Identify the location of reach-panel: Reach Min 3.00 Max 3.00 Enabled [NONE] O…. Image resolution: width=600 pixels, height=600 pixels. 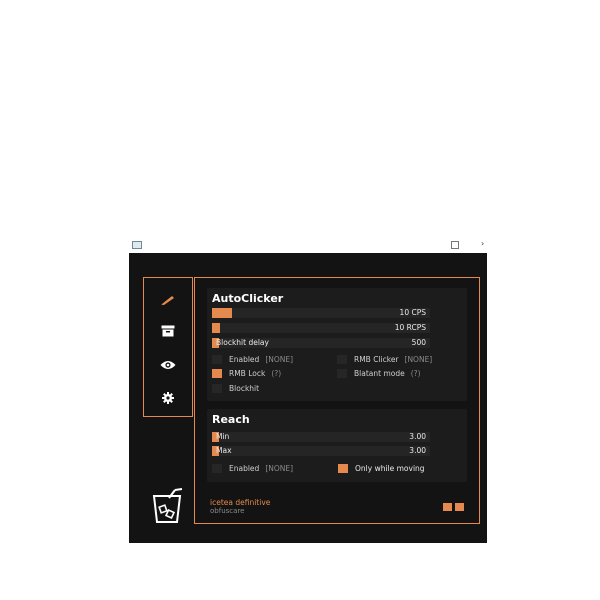
(337, 445).